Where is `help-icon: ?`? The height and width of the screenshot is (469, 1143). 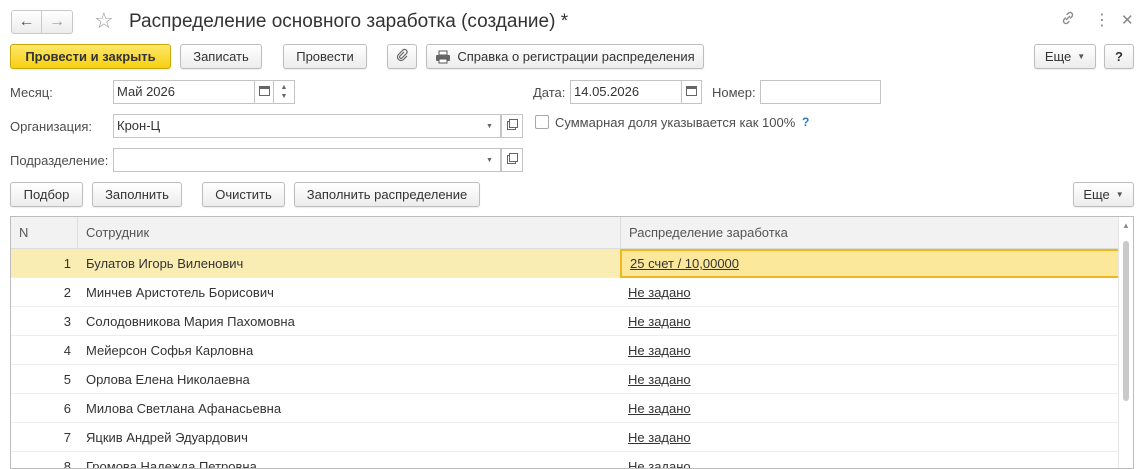
help-icon: ? is located at coordinates (805, 122).